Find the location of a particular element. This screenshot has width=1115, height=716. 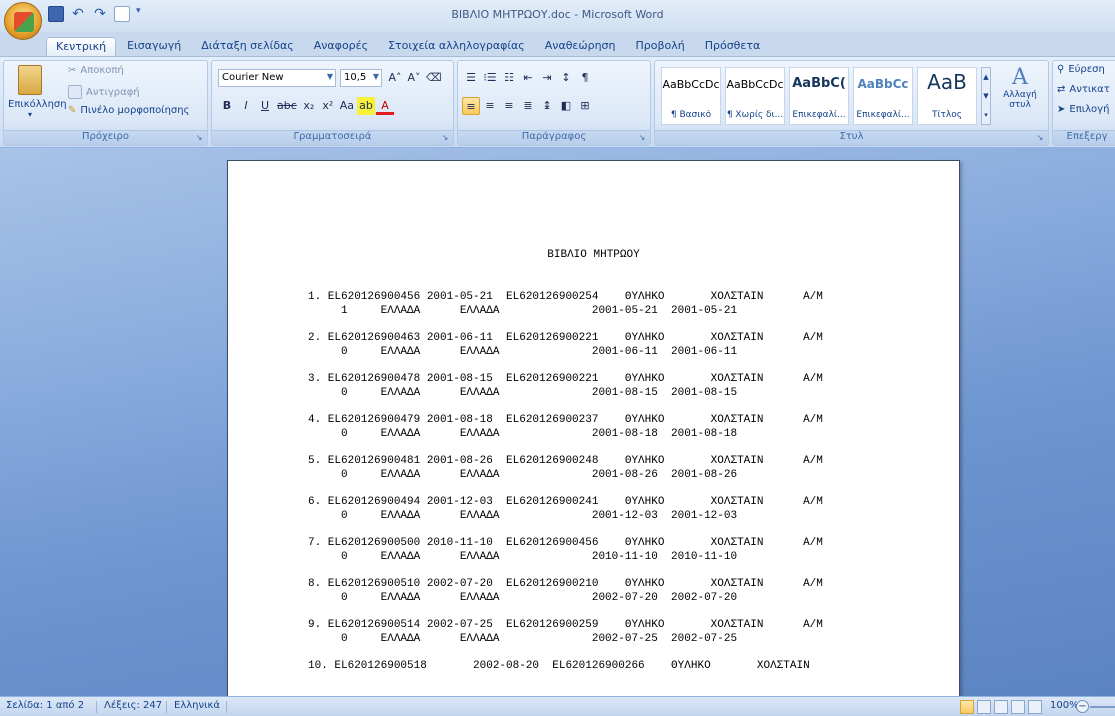

justify-icon: ≣ is located at coordinates (528, 106).